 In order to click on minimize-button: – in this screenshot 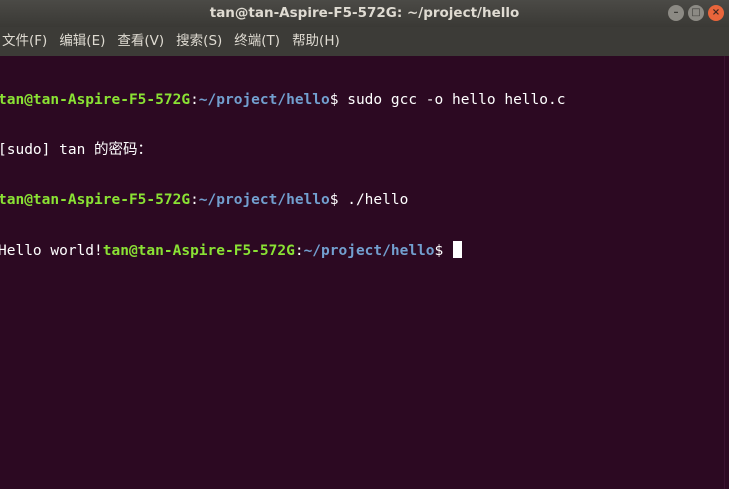, I will do `click(676, 13)`.